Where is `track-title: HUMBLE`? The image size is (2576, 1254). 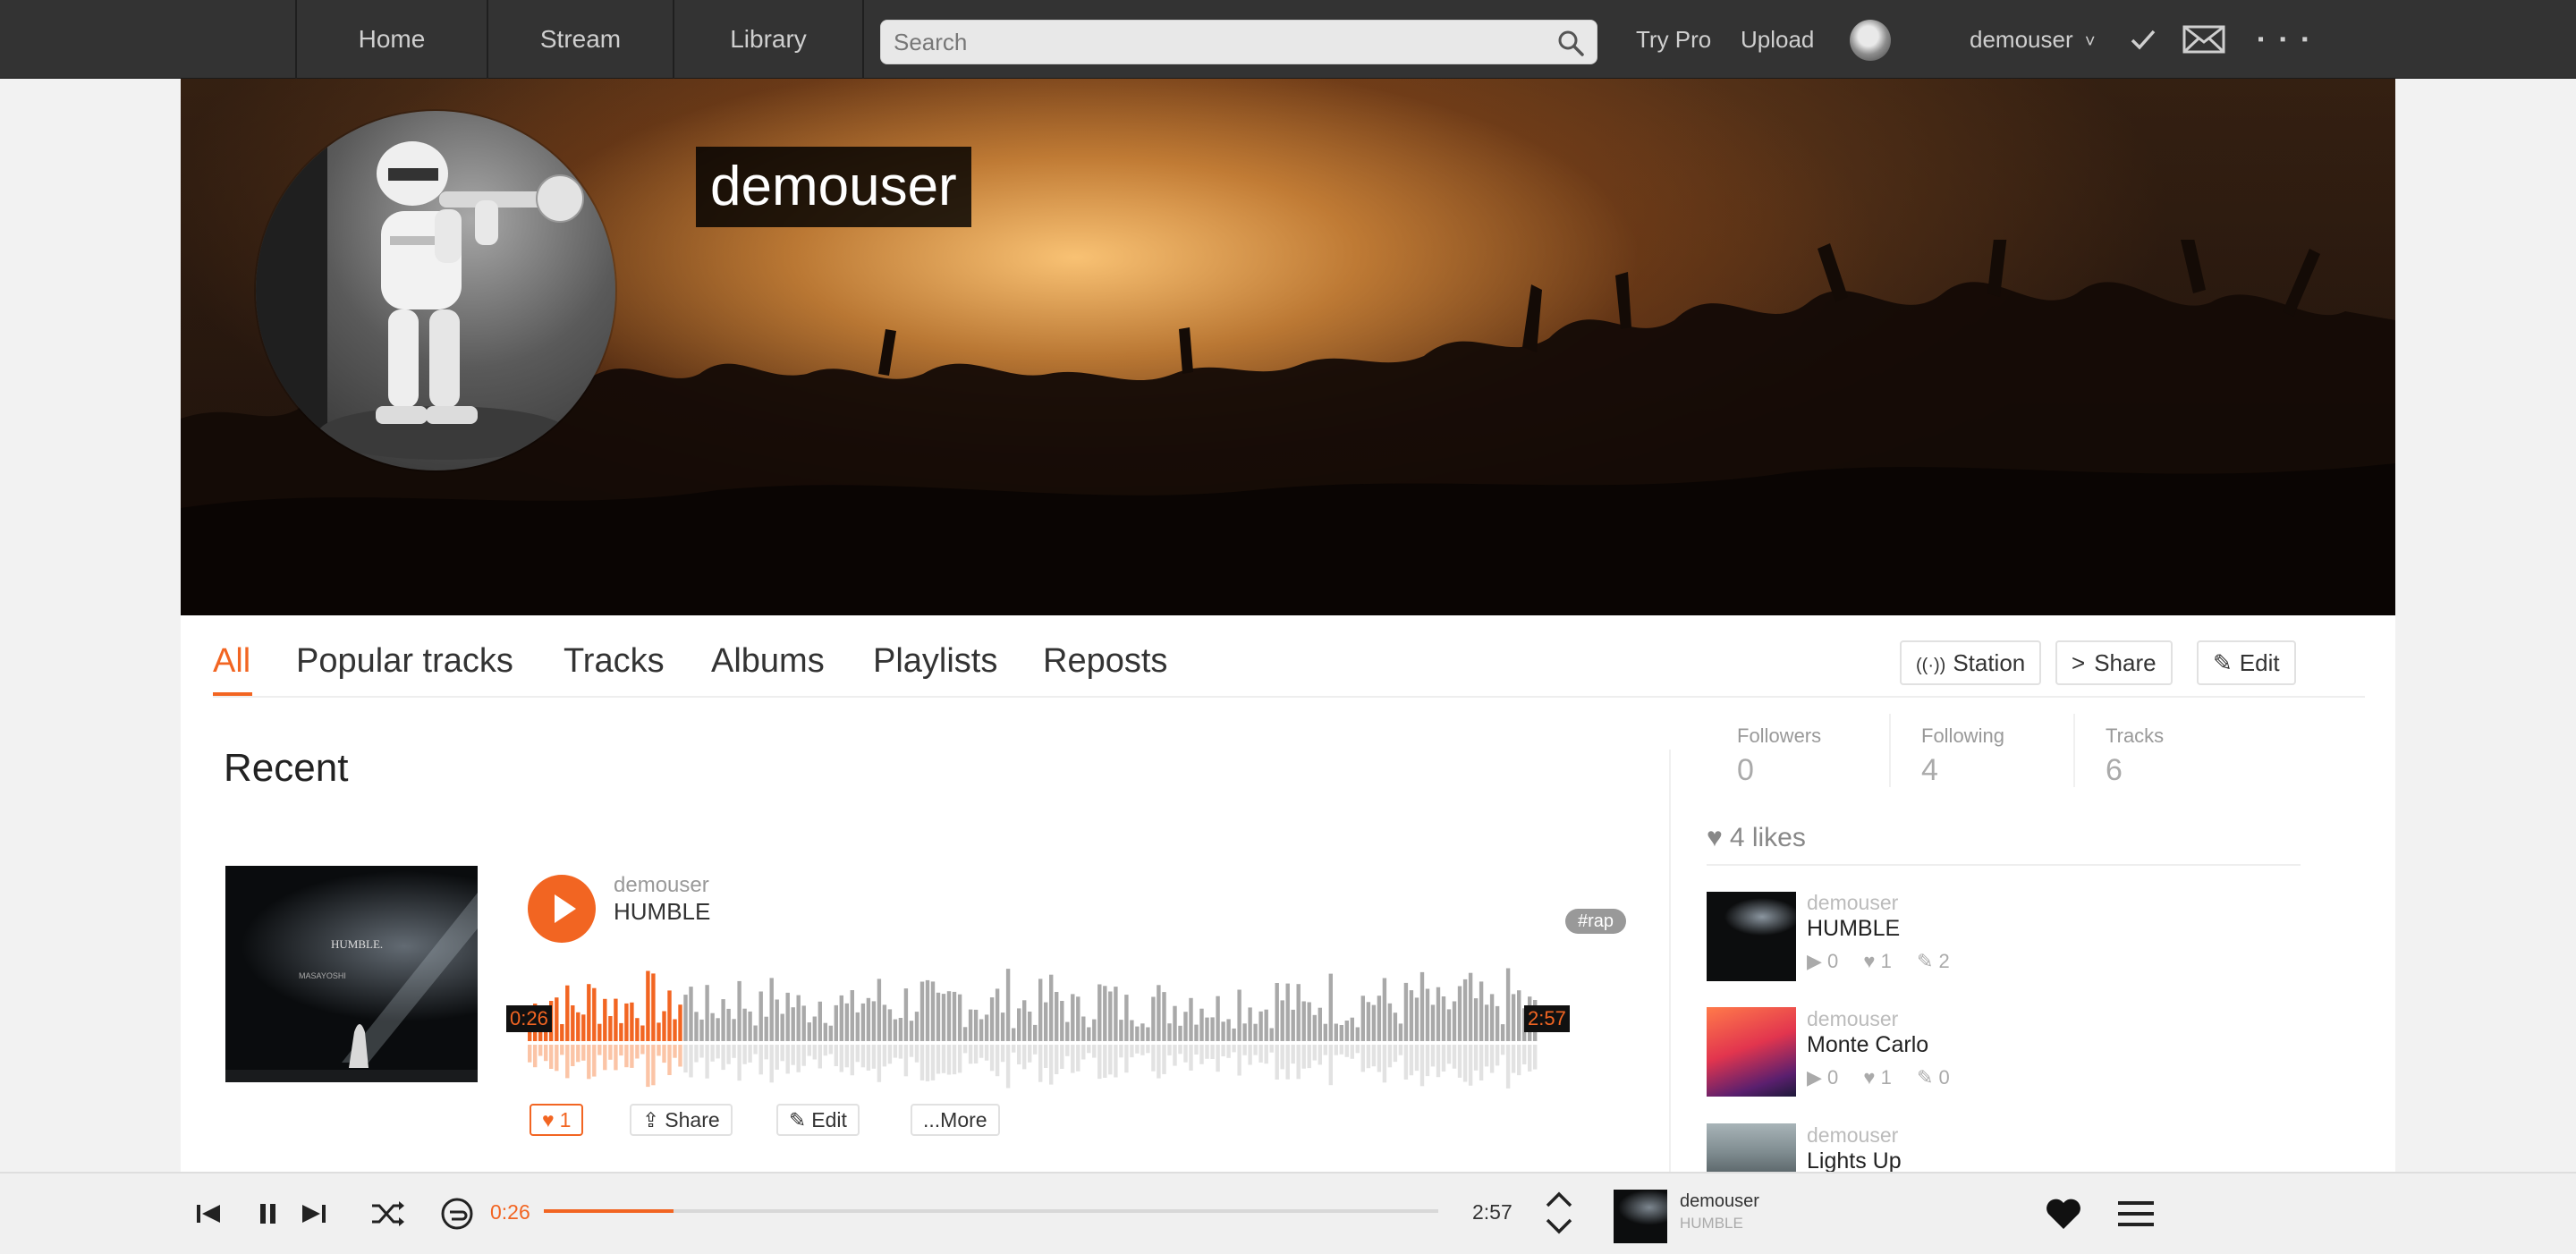
track-title: HUMBLE is located at coordinates (662, 912).